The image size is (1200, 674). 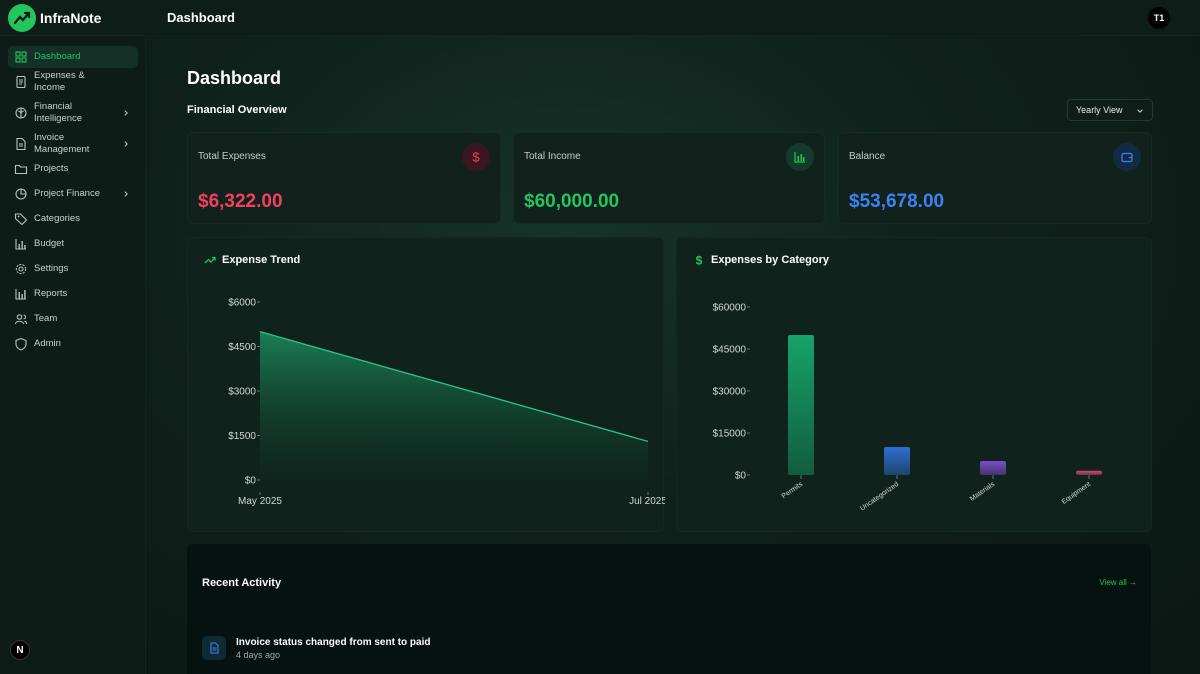 I want to click on expense-trend-chart: $0 $1500 $3000 $4500 $6000 May 2025 Jul 2025, so click(x=446, y=403).